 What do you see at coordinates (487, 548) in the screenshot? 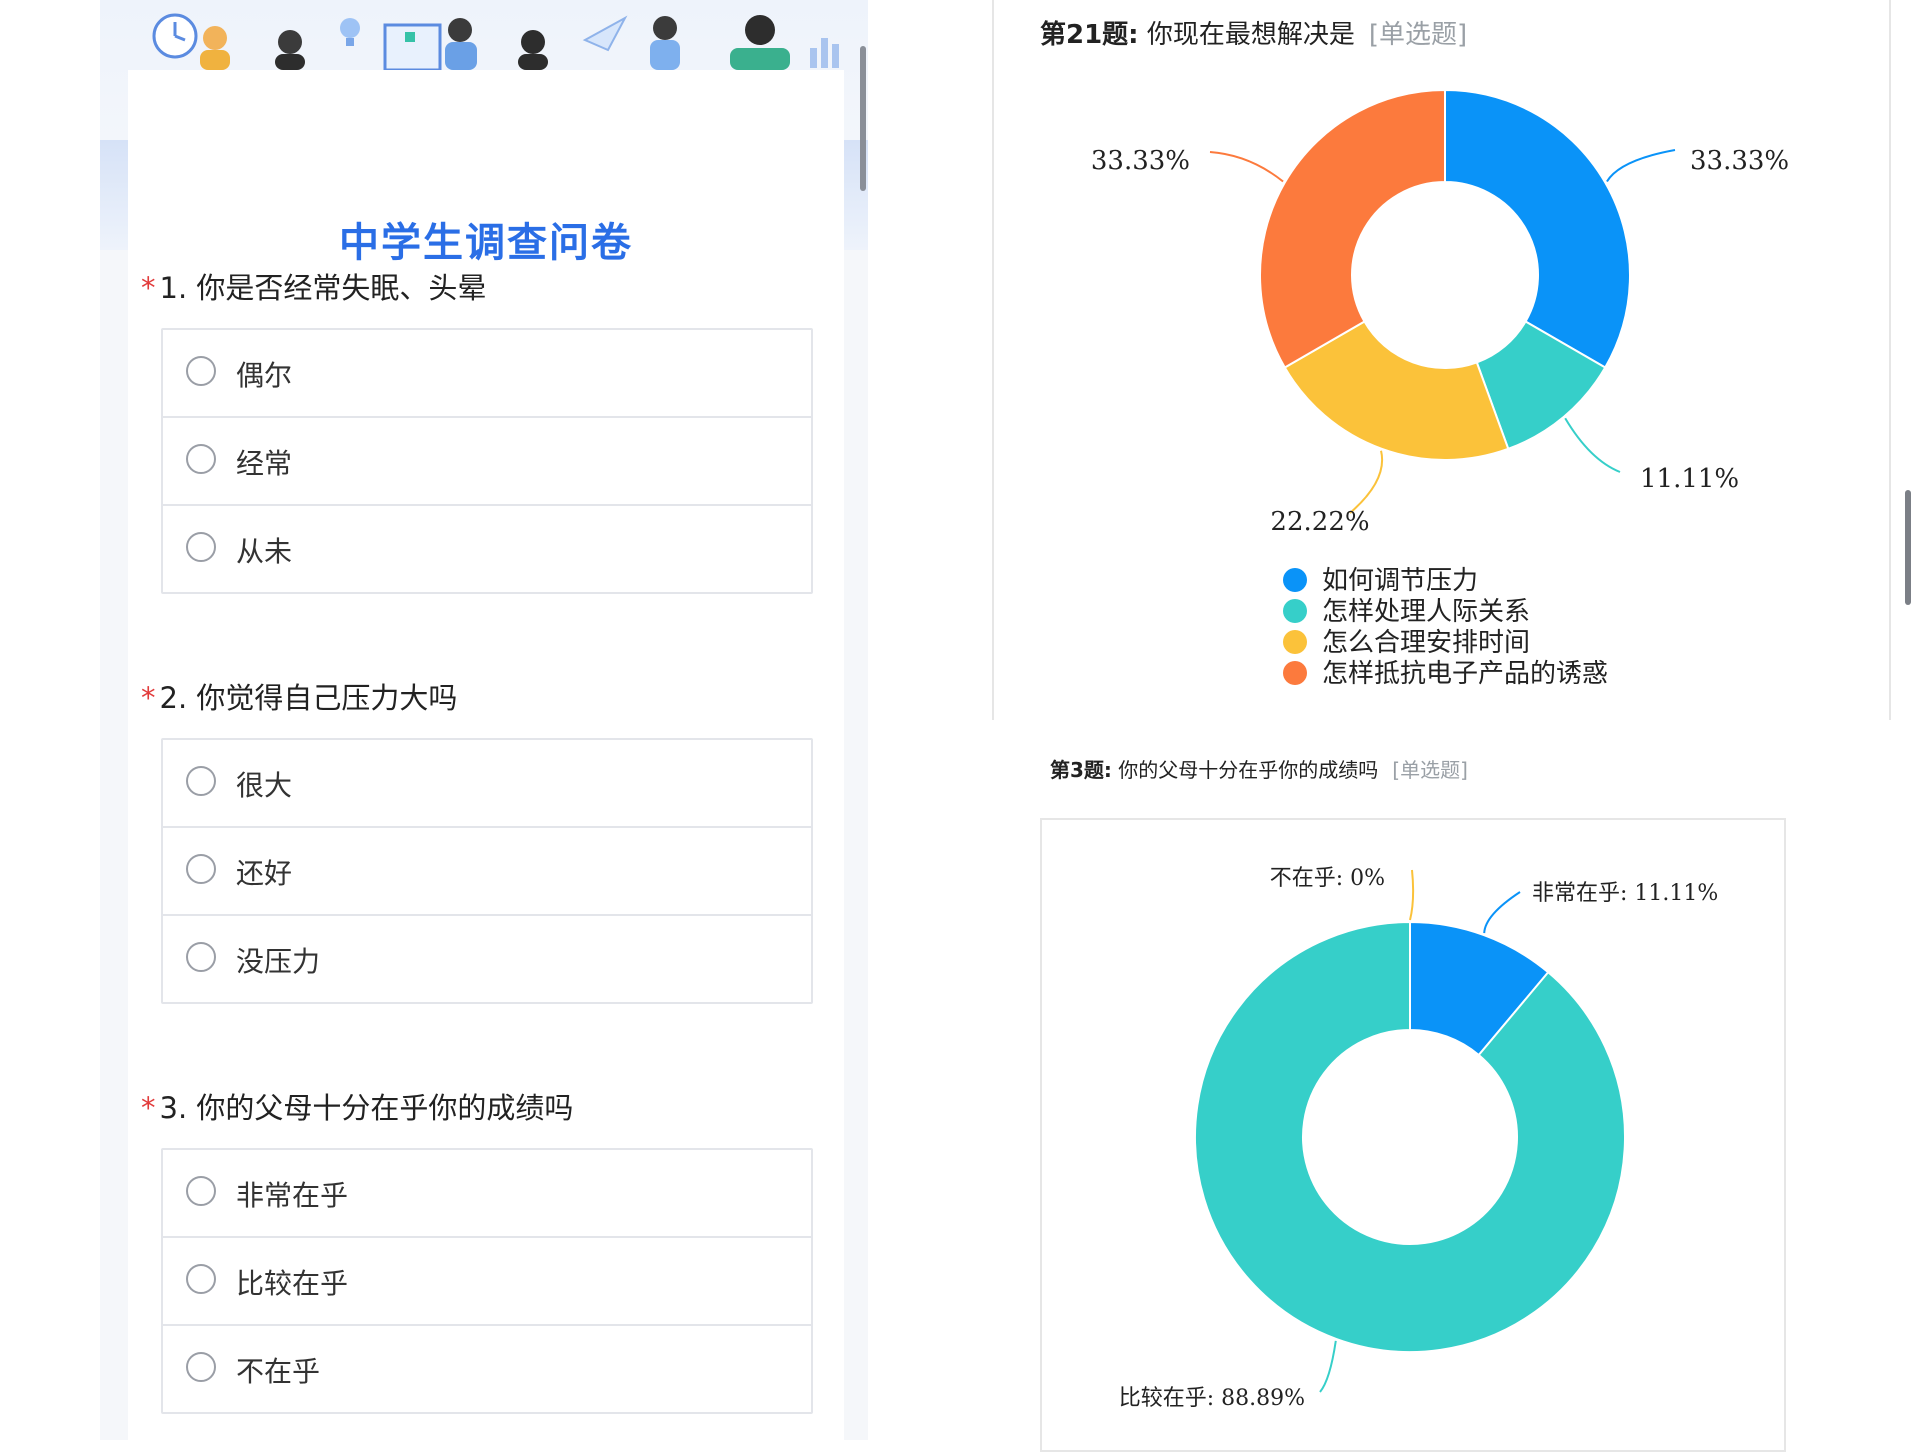
I see `option-row: 从未` at bounding box center [487, 548].